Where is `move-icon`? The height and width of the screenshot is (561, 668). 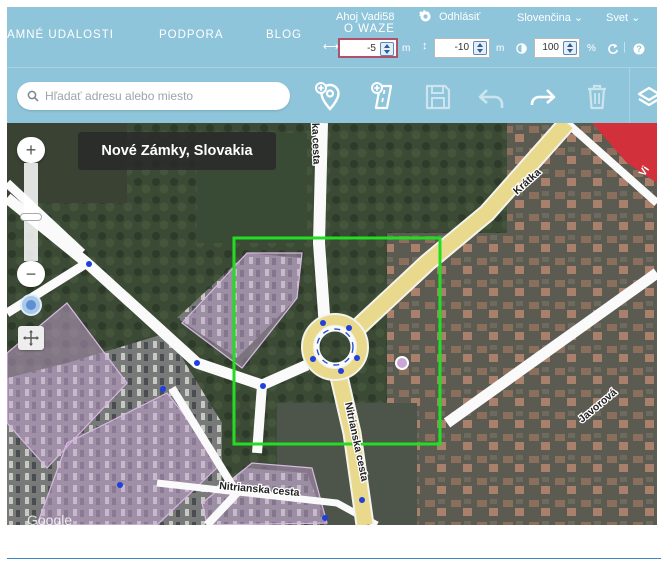 move-icon is located at coordinates (31, 338).